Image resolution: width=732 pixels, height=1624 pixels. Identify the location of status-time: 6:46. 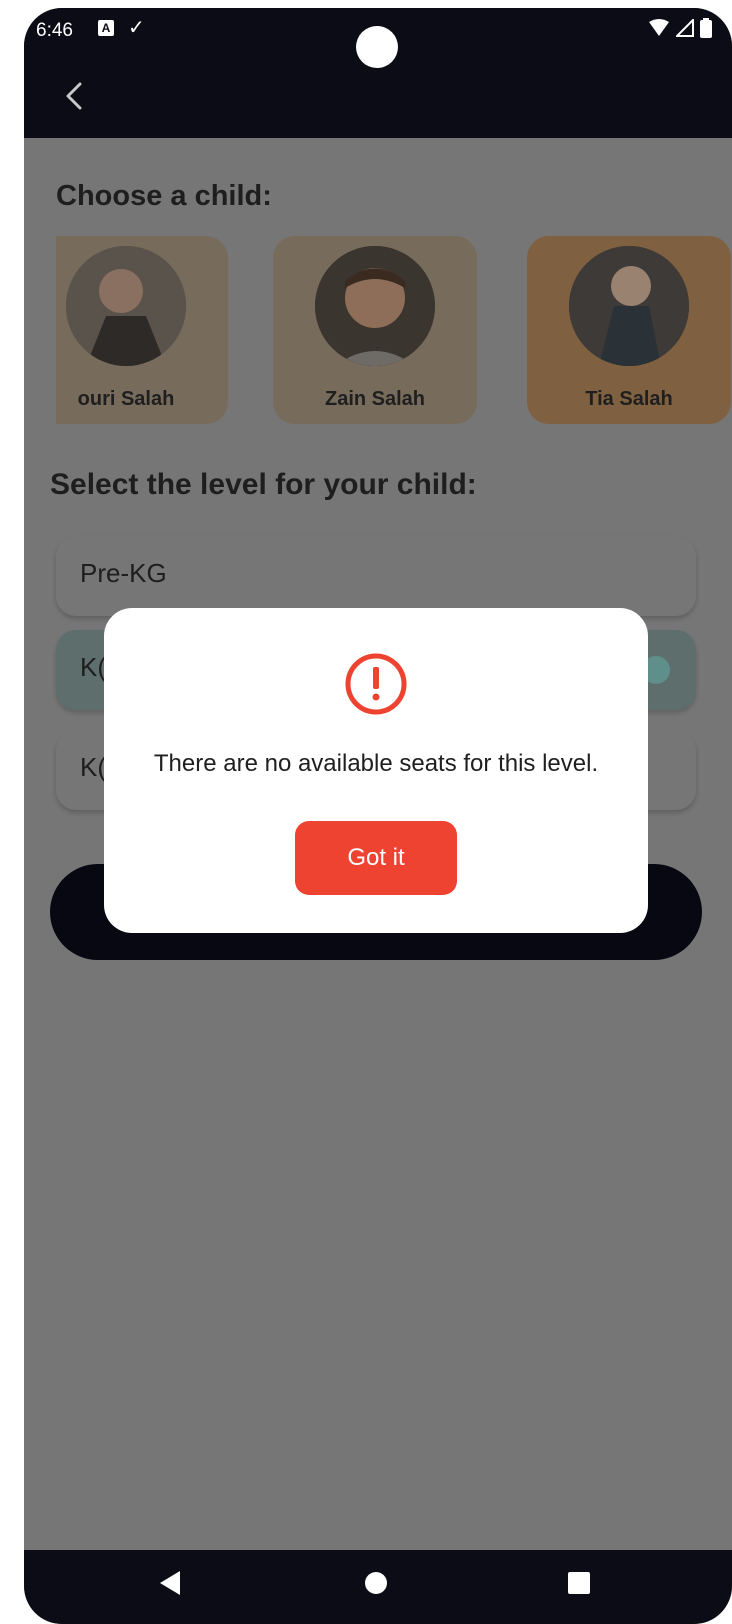
(54, 30).